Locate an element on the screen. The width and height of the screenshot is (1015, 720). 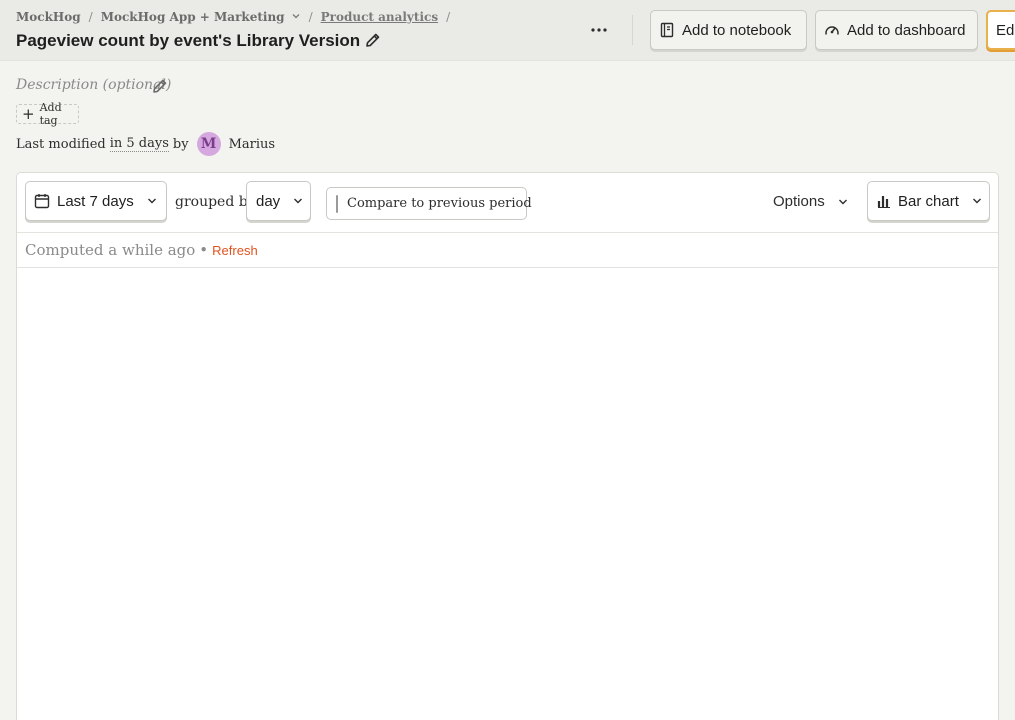
last-modified: Last modified in 5 days by M Marius is located at coordinates (145, 144).